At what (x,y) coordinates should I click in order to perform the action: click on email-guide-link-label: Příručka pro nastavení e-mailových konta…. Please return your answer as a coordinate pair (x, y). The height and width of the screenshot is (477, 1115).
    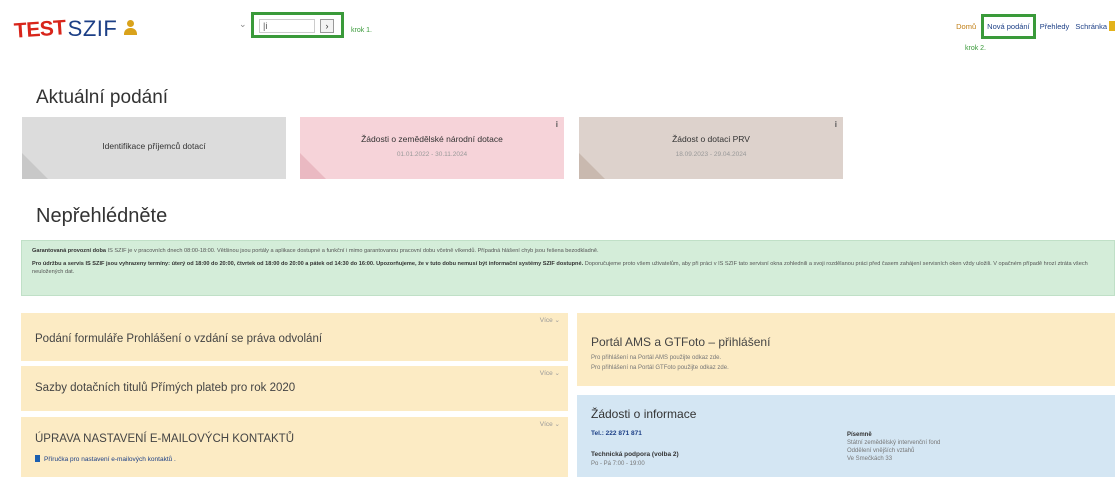
    Looking at the image, I should click on (110, 459).